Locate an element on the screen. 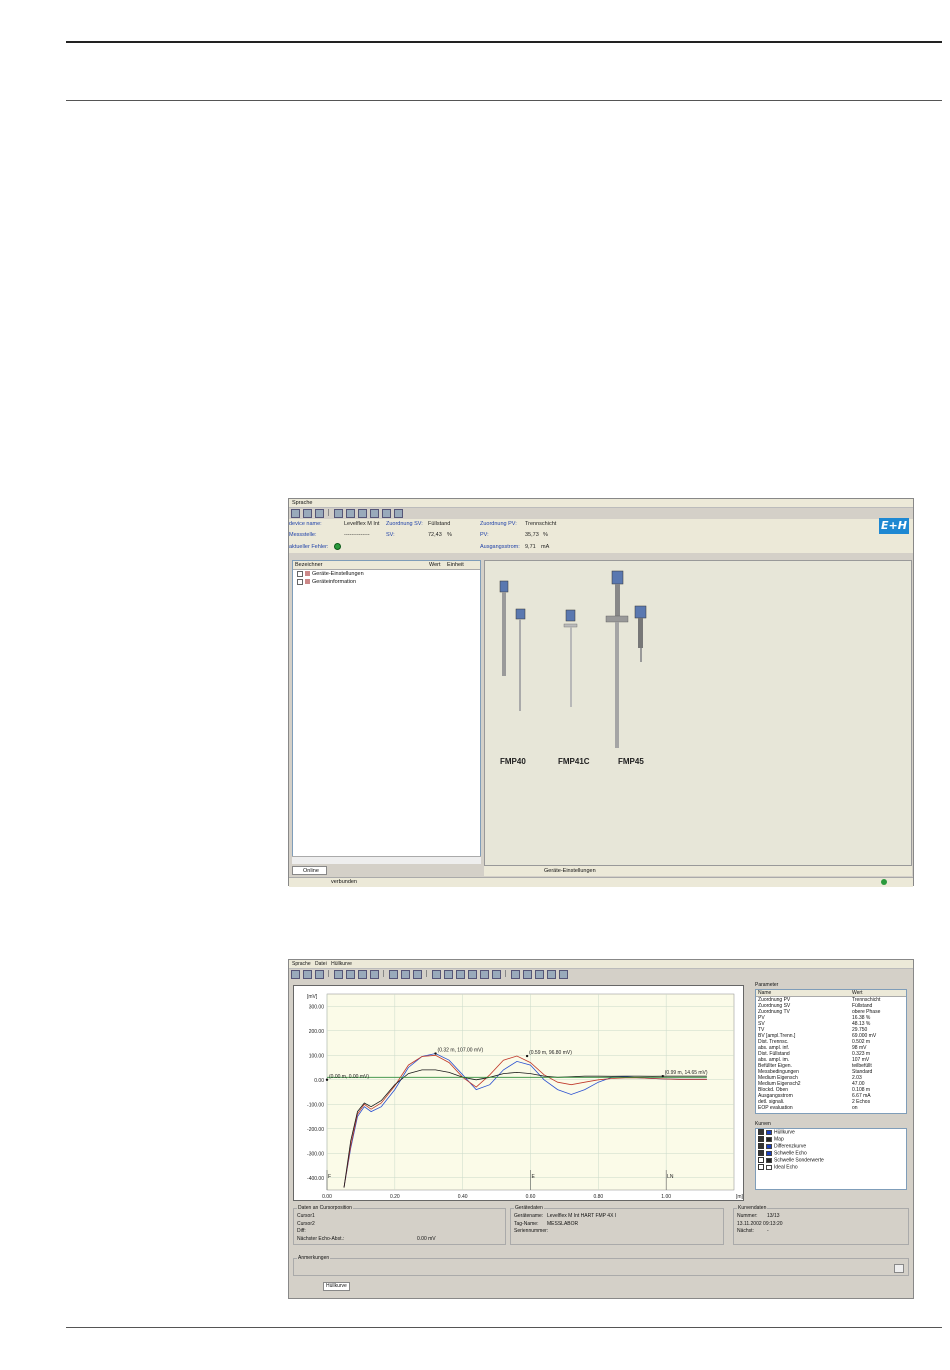  record-icon is located at coordinates (448, 974).